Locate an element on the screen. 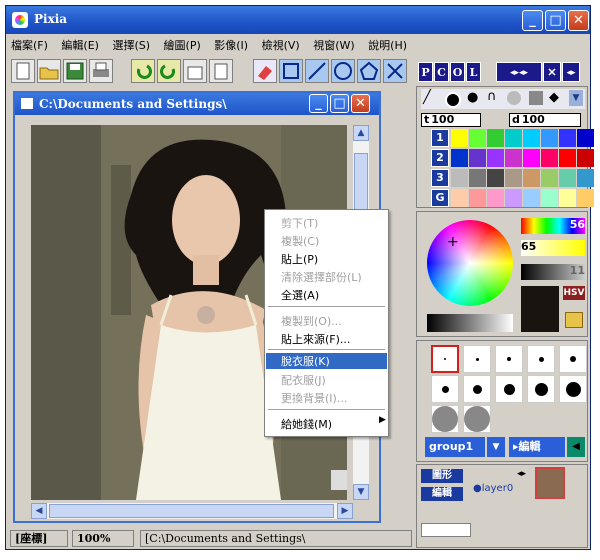 The height and width of the screenshot is (560, 600). apply-button: ◀ is located at coordinates (576, 447).